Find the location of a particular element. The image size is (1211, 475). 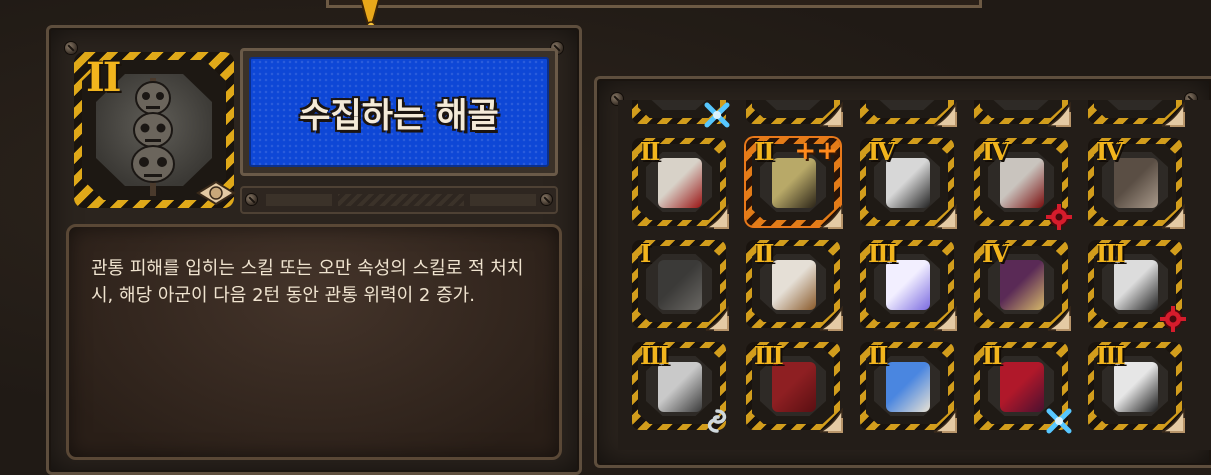

can-drink-icon is located at coordinates (908, 387).